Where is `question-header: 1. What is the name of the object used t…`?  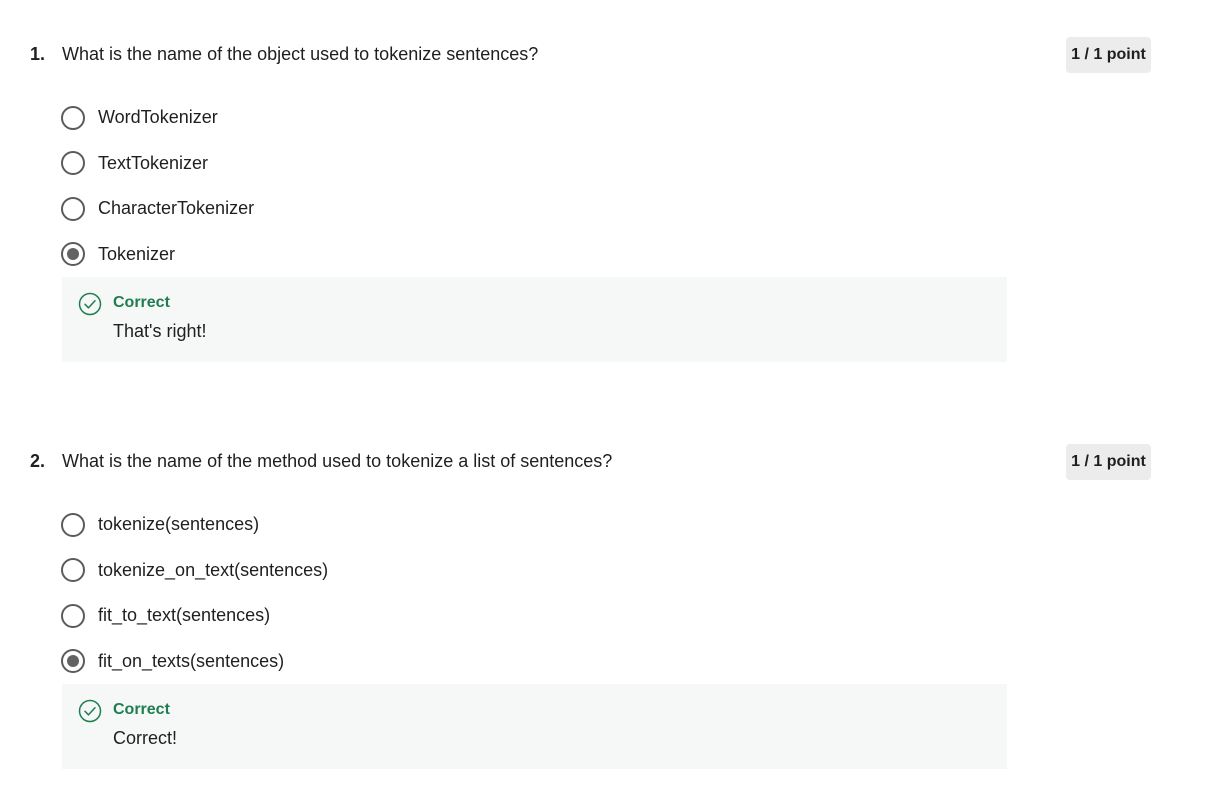
question-header: 1. What is the name of the object used t… is located at coordinates (284, 54).